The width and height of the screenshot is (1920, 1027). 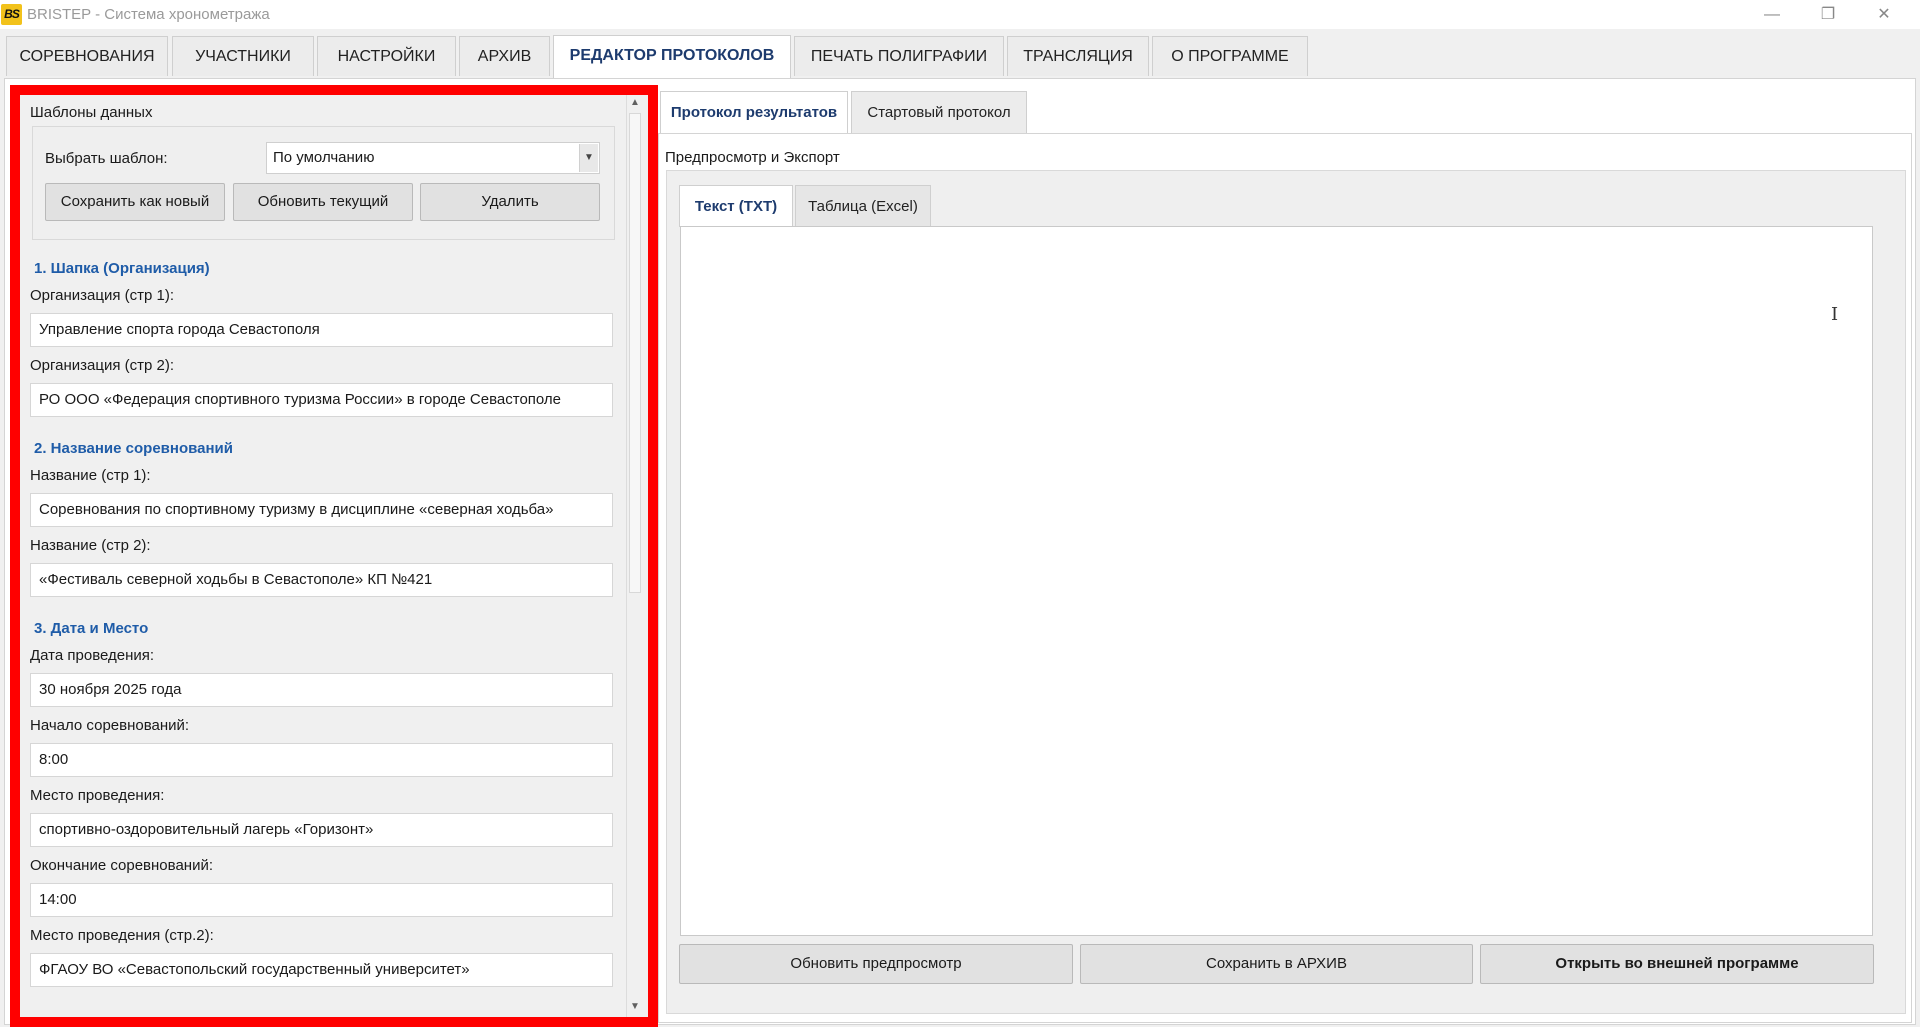 I want to click on minimize-button: —, so click(x=1772, y=14).